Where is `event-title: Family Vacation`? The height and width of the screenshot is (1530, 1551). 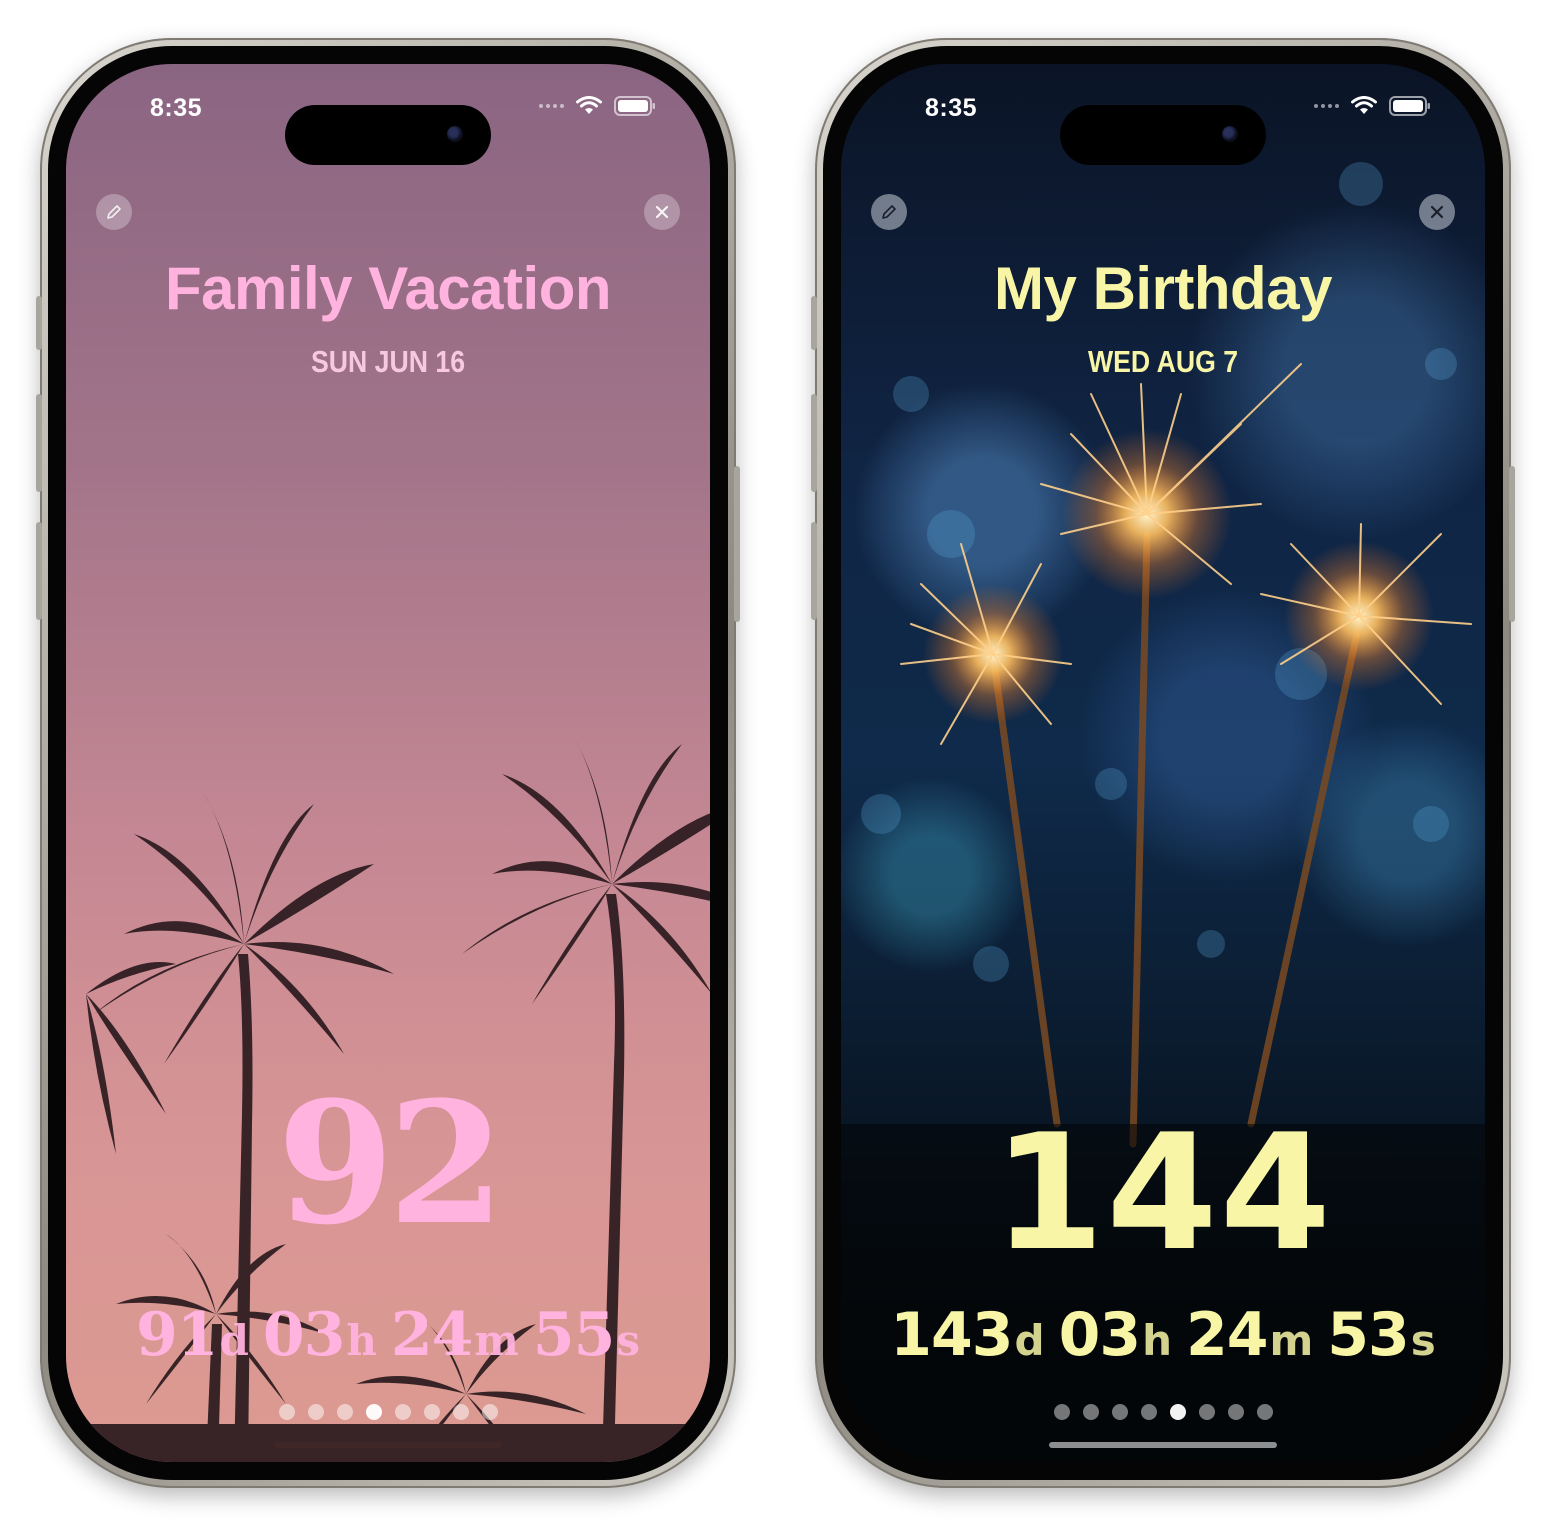 event-title: Family Vacation is located at coordinates (388, 288).